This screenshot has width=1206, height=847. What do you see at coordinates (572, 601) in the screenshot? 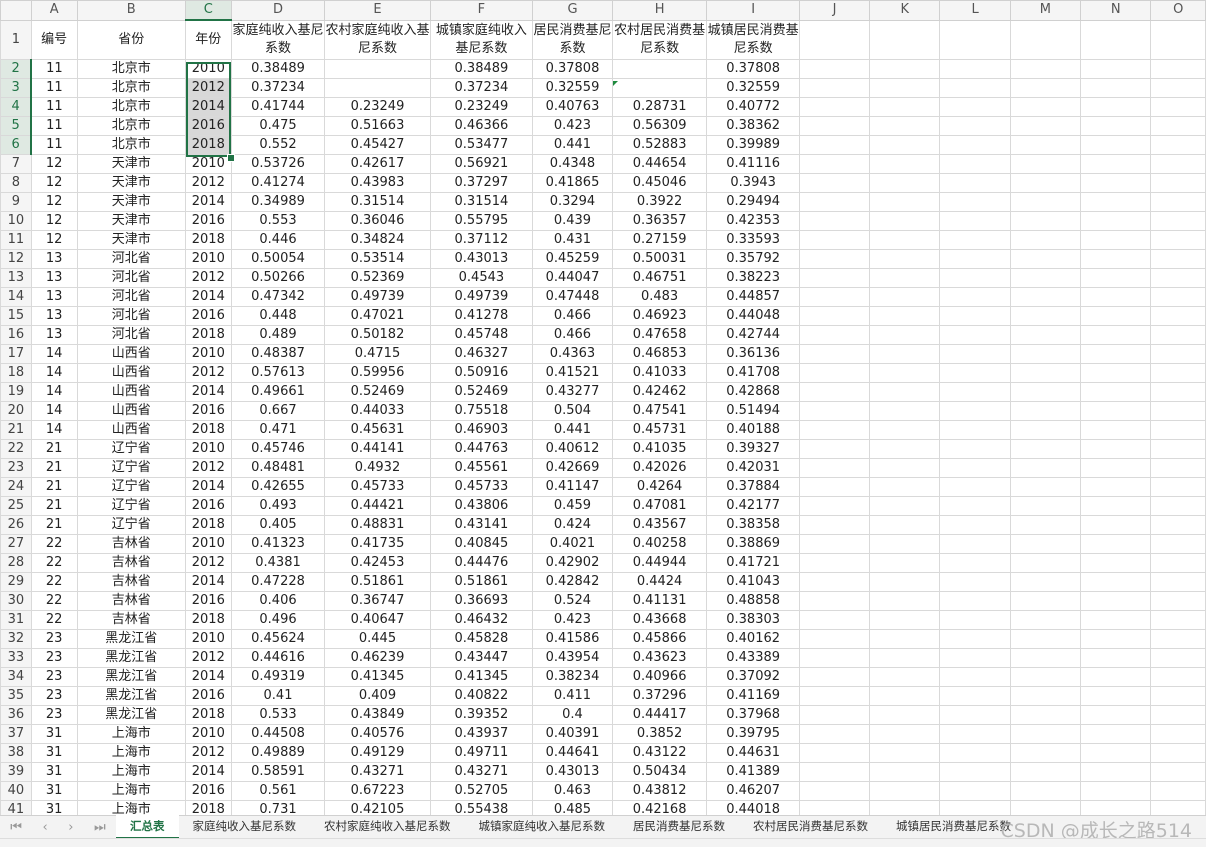
I see `cell-g30: 0.524` at bounding box center [572, 601].